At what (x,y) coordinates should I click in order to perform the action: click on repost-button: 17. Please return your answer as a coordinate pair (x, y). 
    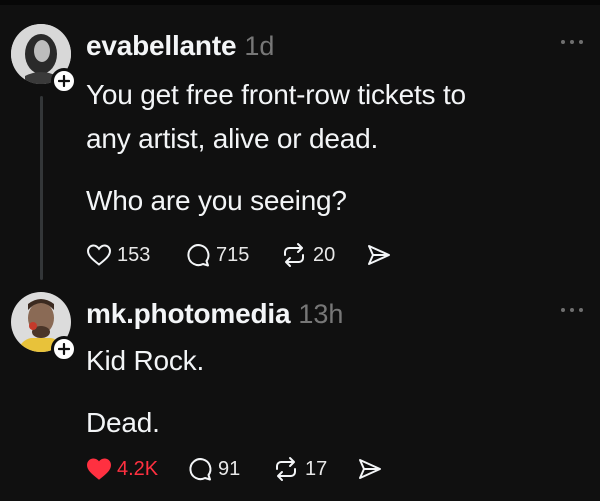
    Looking at the image, I should click on (299, 469).